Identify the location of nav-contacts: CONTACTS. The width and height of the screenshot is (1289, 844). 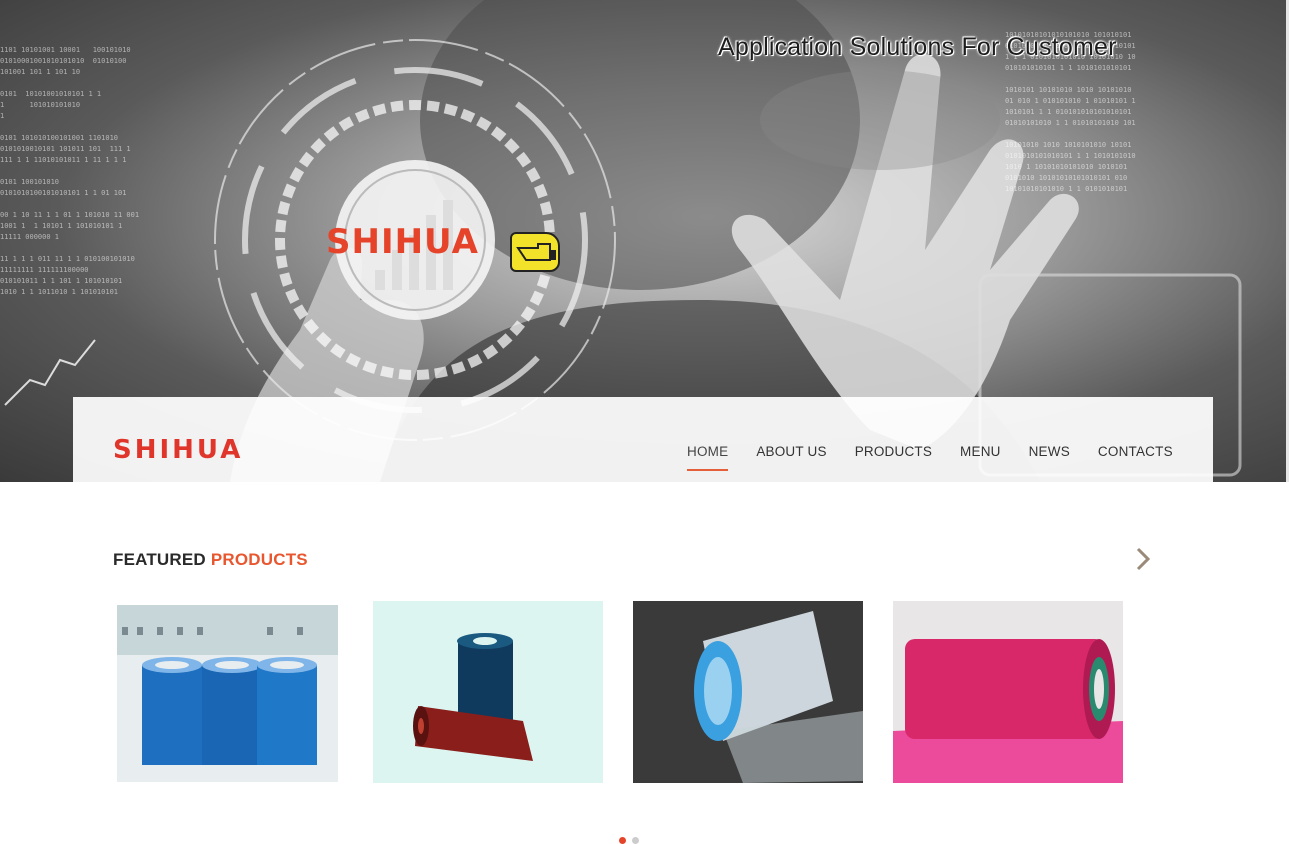
(1135, 457).